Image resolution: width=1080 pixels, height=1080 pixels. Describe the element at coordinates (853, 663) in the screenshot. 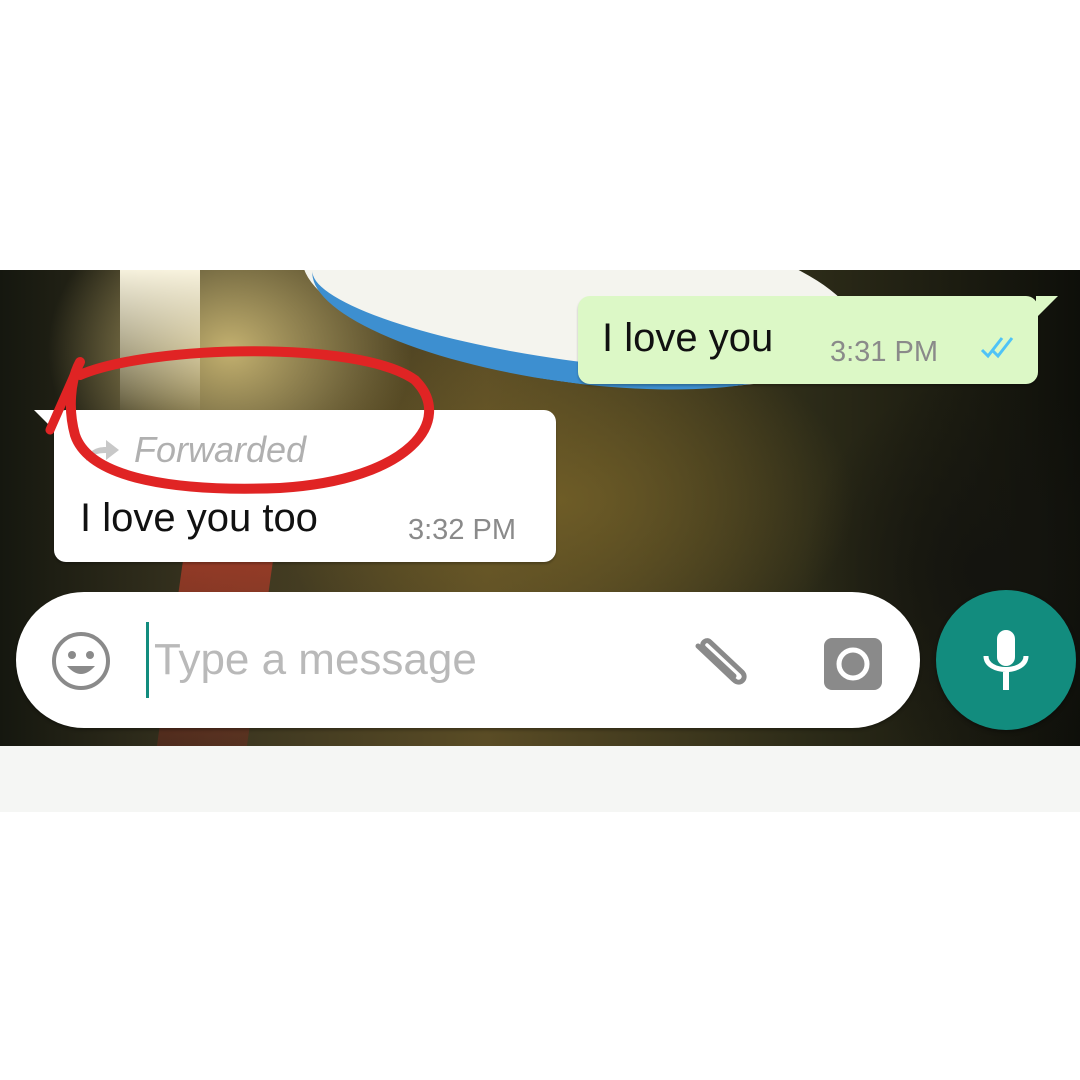

I see `camera-icon` at that location.